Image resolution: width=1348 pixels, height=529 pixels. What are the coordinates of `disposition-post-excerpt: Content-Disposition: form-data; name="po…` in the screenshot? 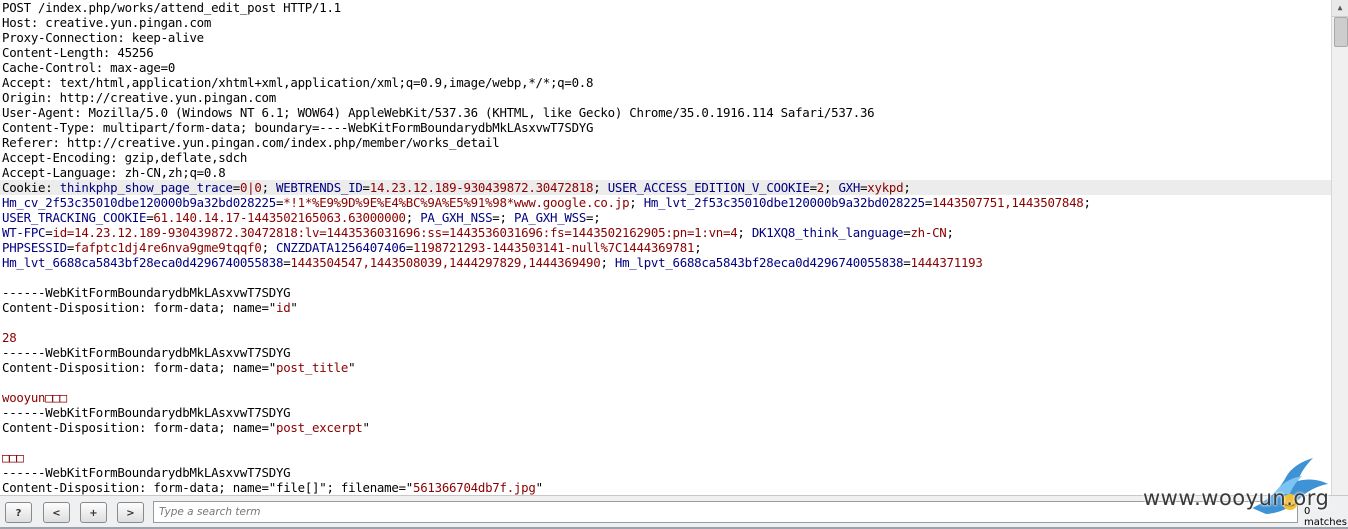 It's located at (186, 427).